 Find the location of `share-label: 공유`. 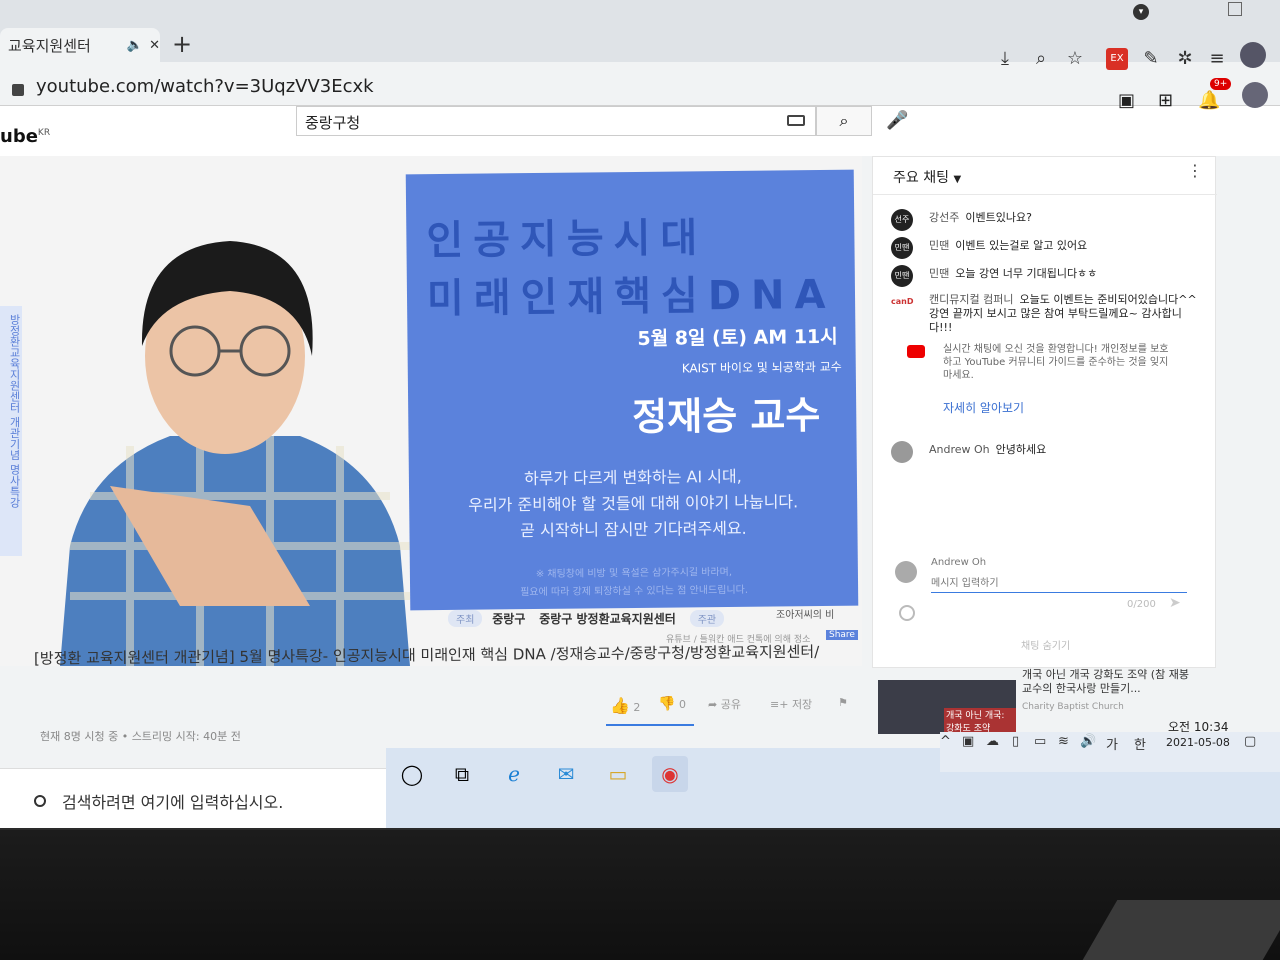

share-label: 공유 is located at coordinates (730, 704).